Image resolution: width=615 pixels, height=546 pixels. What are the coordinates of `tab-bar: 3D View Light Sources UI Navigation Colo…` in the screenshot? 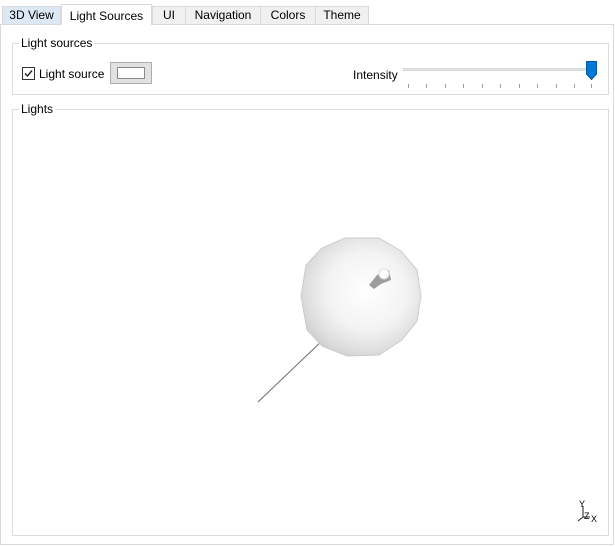 It's located at (307, 12).